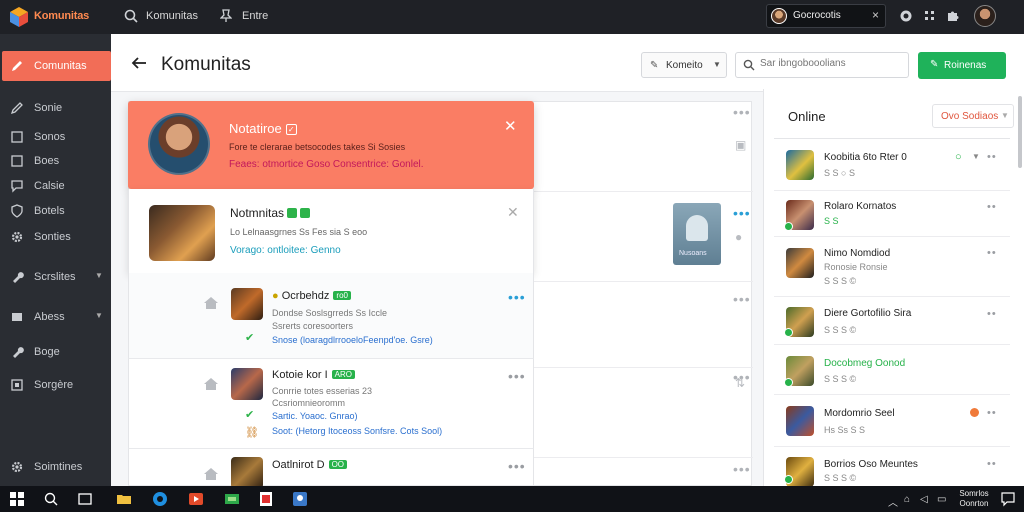 The height and width of the screenshot is (512, 1024). I want to click on comment-text: Ssrerts coresoorters, so click(313, 326).